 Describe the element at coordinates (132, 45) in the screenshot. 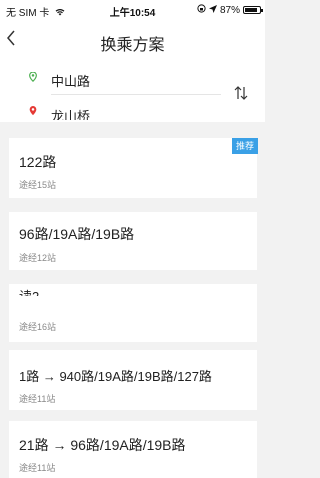

I see `page-title: 换乘方案` at that location.